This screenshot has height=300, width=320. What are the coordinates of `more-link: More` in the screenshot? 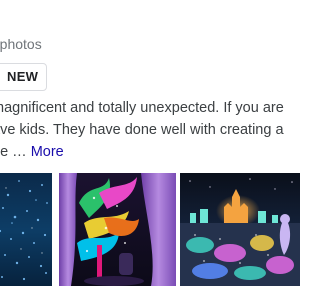 It's located at (47, 152).